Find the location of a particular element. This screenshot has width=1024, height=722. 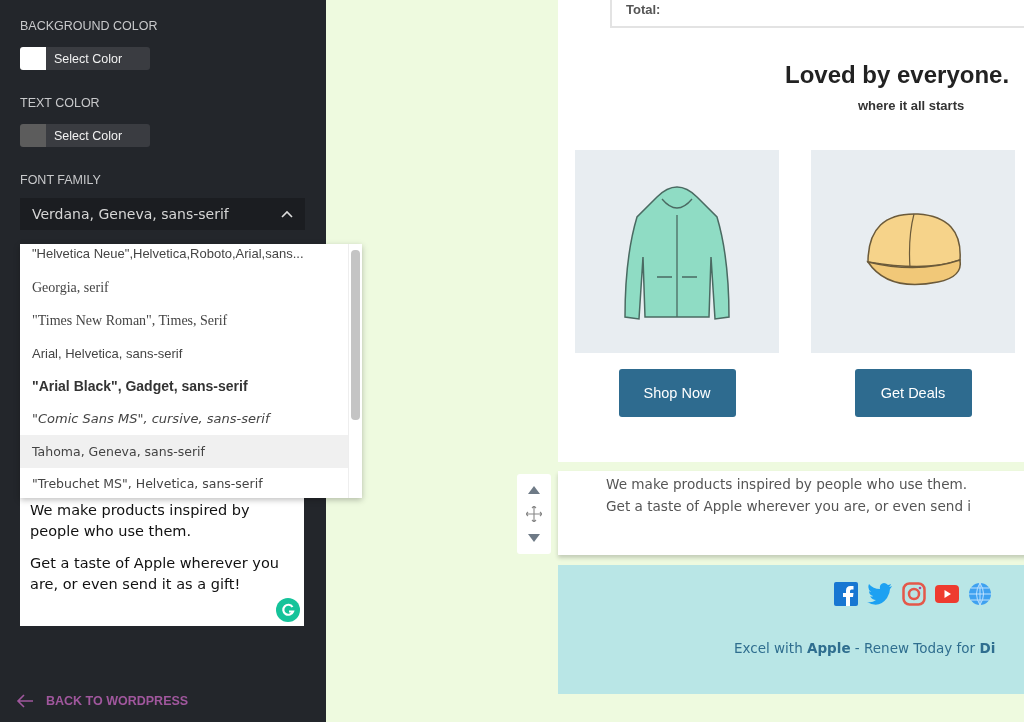

move-down-icon is located at coordinates (534, 538).